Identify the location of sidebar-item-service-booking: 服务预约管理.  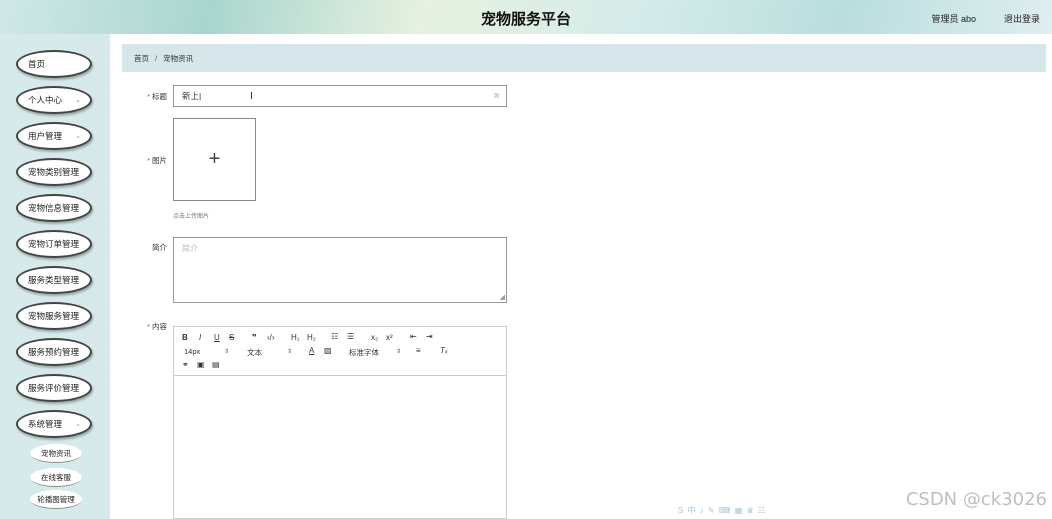
(54, 352).